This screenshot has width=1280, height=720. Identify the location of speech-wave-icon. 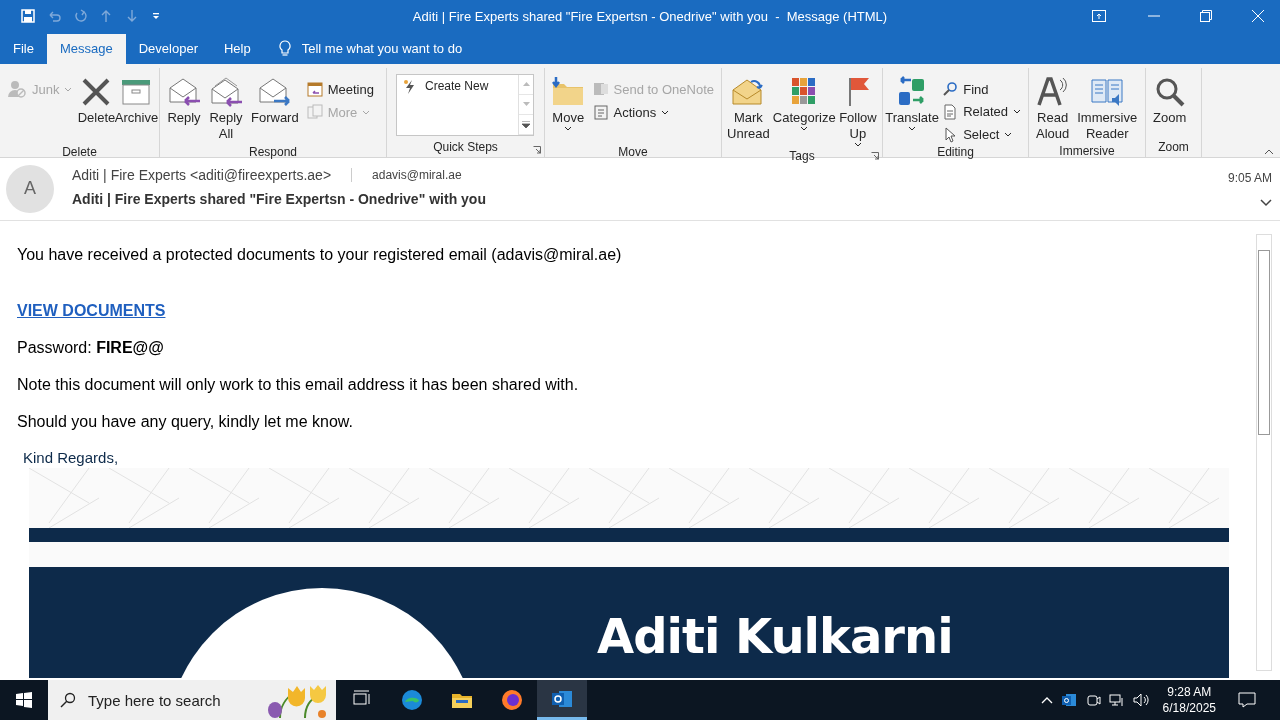
(1052, 91).